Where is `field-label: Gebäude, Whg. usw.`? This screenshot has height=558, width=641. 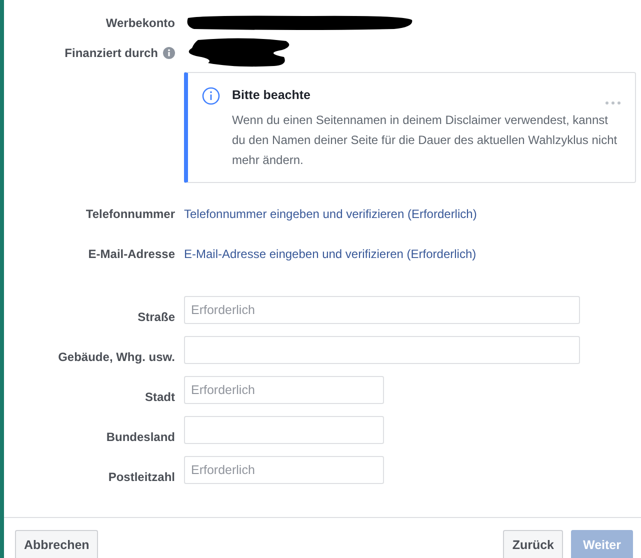 field-label: Gebäude, Whg. usw. is located at coordinates (116, 357).